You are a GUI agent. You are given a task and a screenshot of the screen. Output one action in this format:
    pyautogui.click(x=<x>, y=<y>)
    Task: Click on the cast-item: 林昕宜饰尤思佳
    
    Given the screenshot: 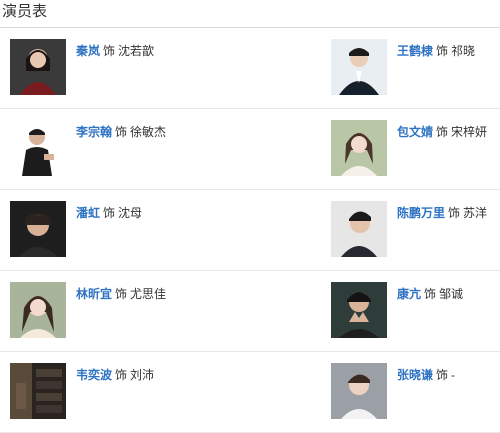 What is the action you would take?
    pyautogui.click(x=125, y=311)
    